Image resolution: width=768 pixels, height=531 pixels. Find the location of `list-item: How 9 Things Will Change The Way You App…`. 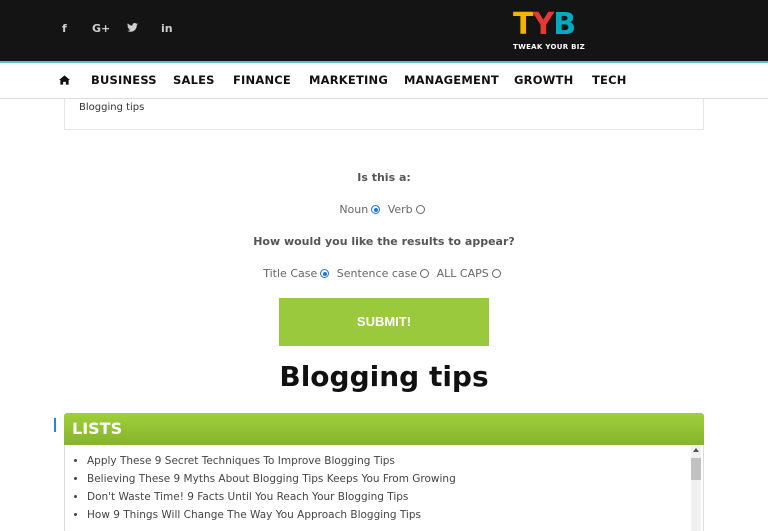

list-item: How 9 Things Will Change The Way You App… is located at coordinates (387, 516).